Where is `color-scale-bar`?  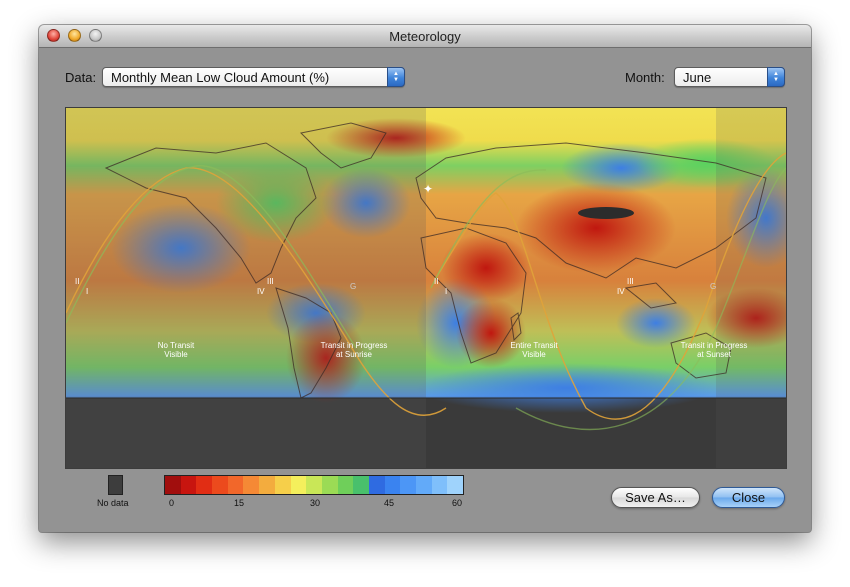 color-scale-bar is located at coordinates (314, 485).